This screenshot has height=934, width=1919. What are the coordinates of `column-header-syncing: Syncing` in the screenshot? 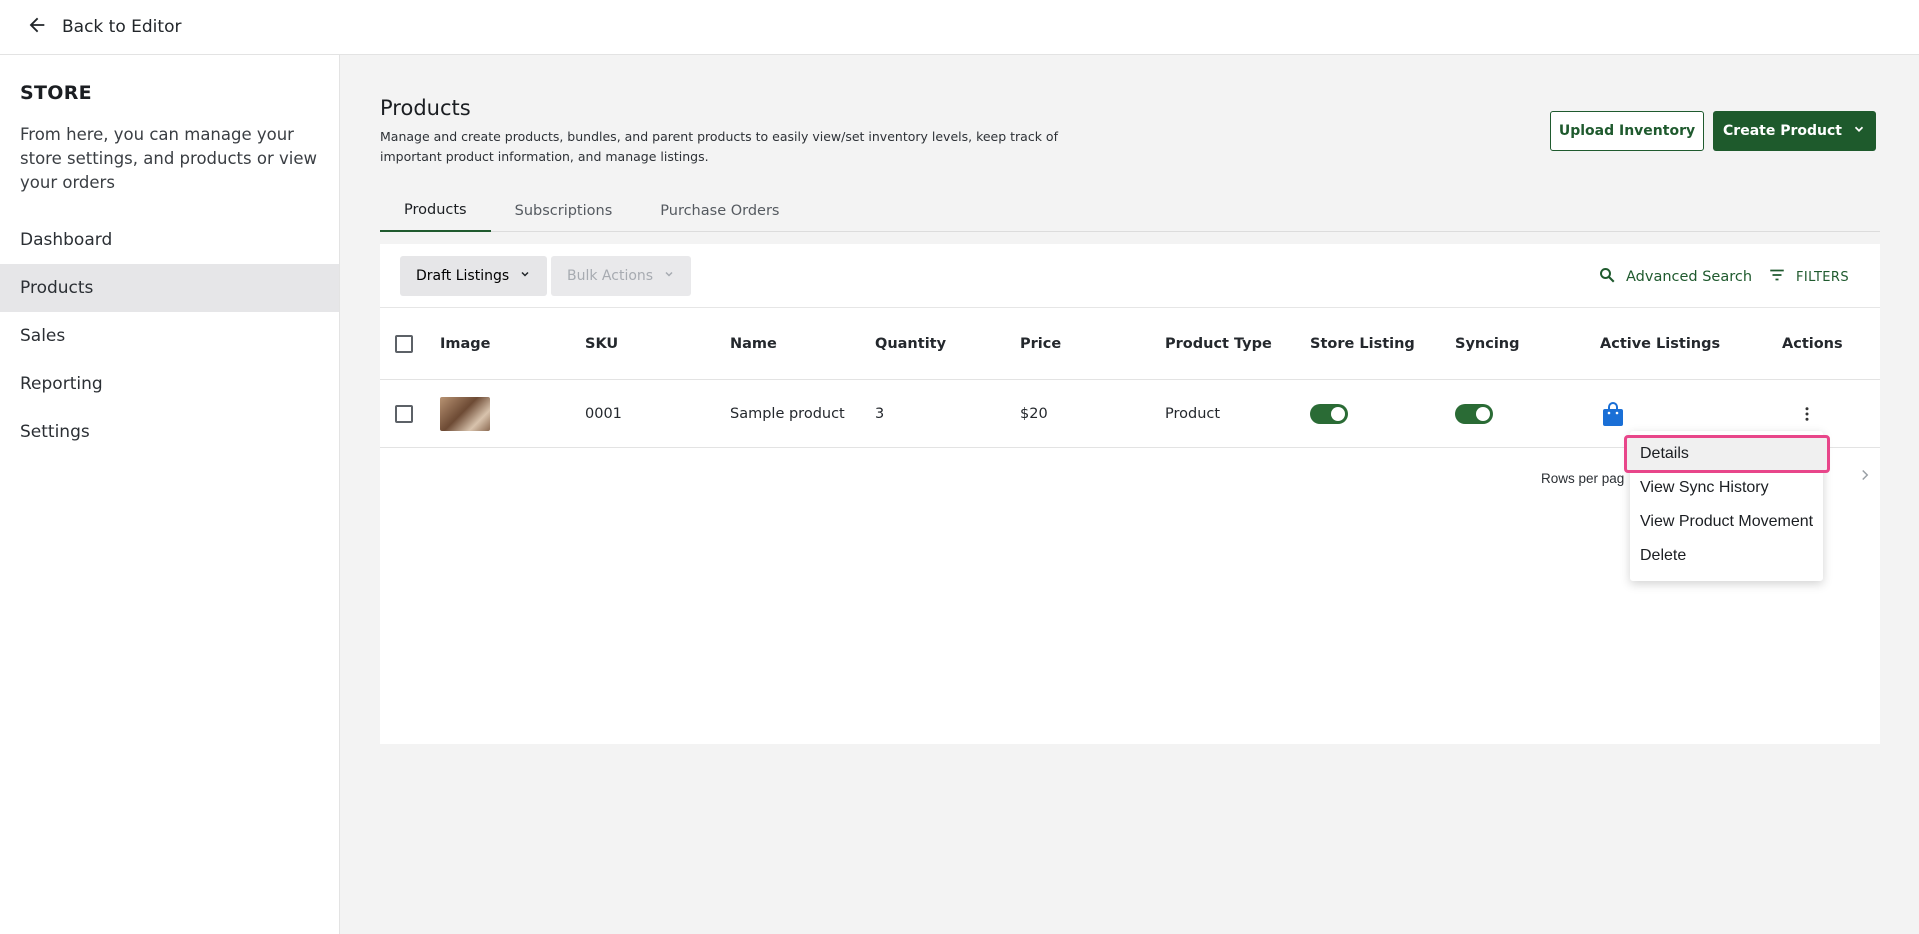 It's located at (1487, 343).